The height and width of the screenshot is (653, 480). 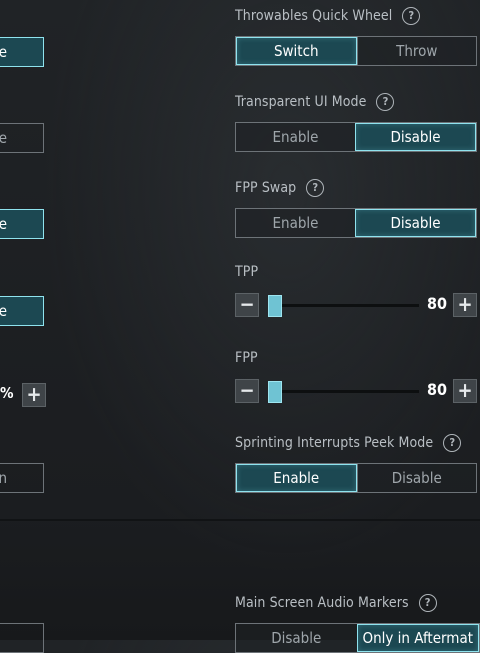 I want to click on fpp-swap-label: FPP Swap ?, so click(x=280, y=188).